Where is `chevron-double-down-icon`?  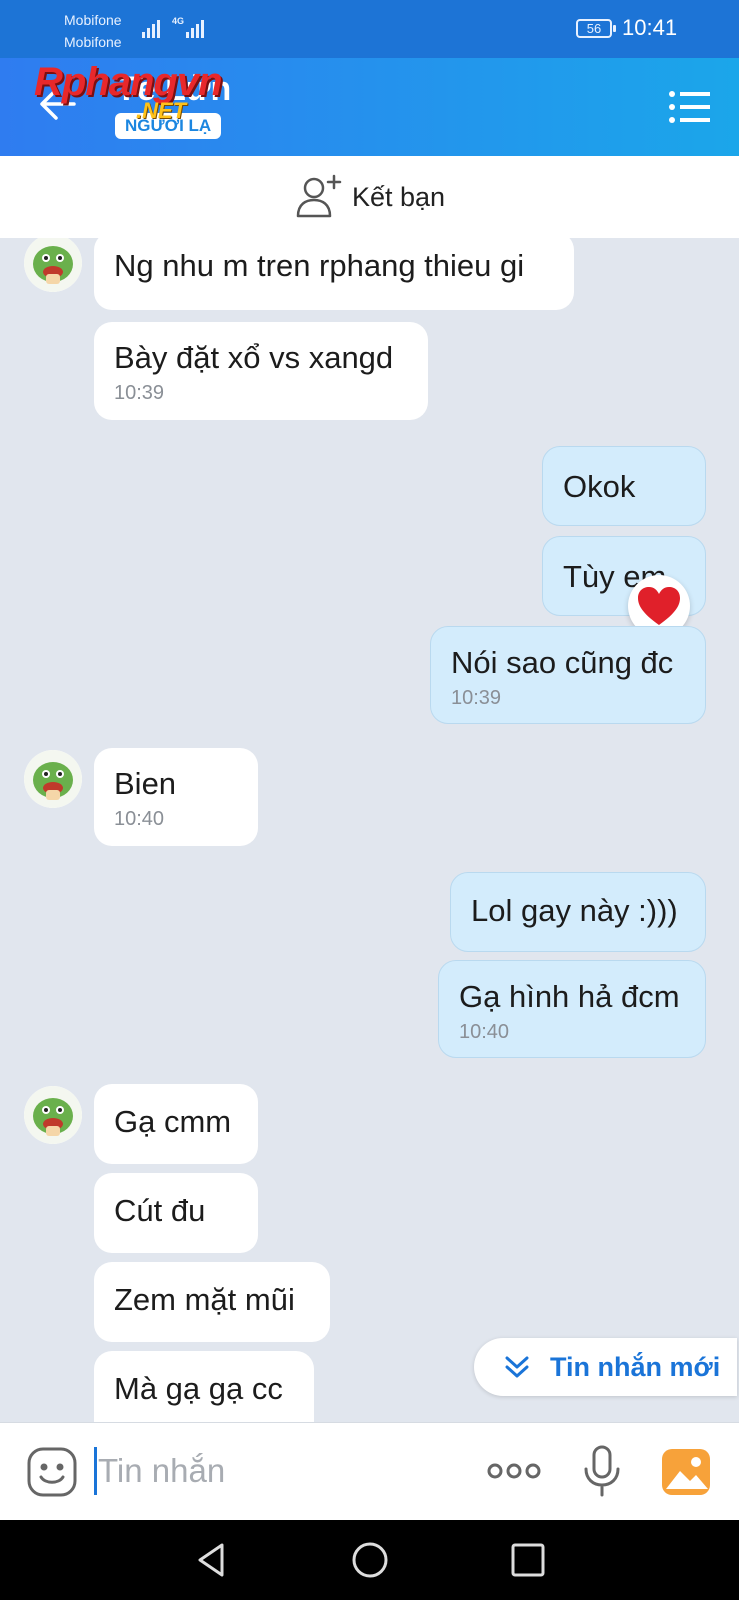
chevron-double-down-icon is located at coordinates (517, 1367).